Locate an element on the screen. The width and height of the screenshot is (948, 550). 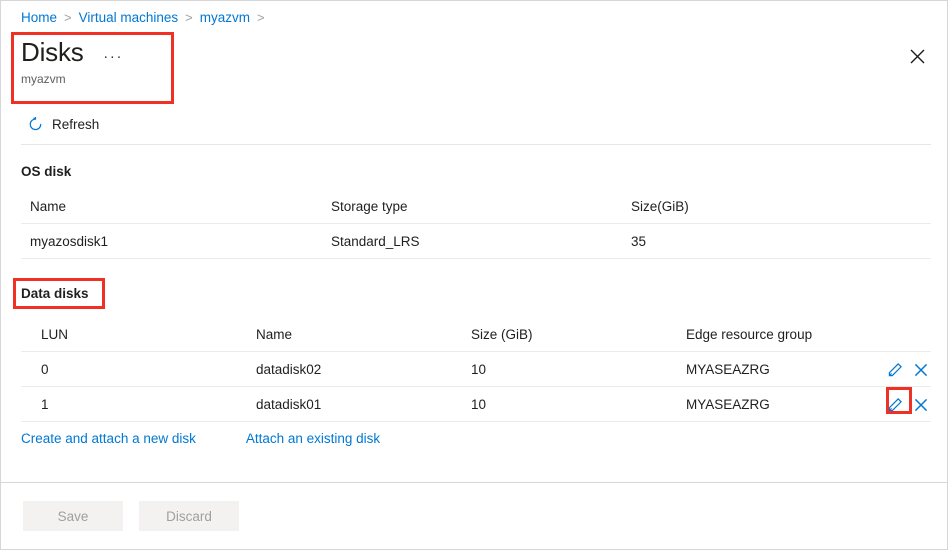
create-and-attach-new-disk-link: Create and attach a new disk is located at coordinates (108, 438).